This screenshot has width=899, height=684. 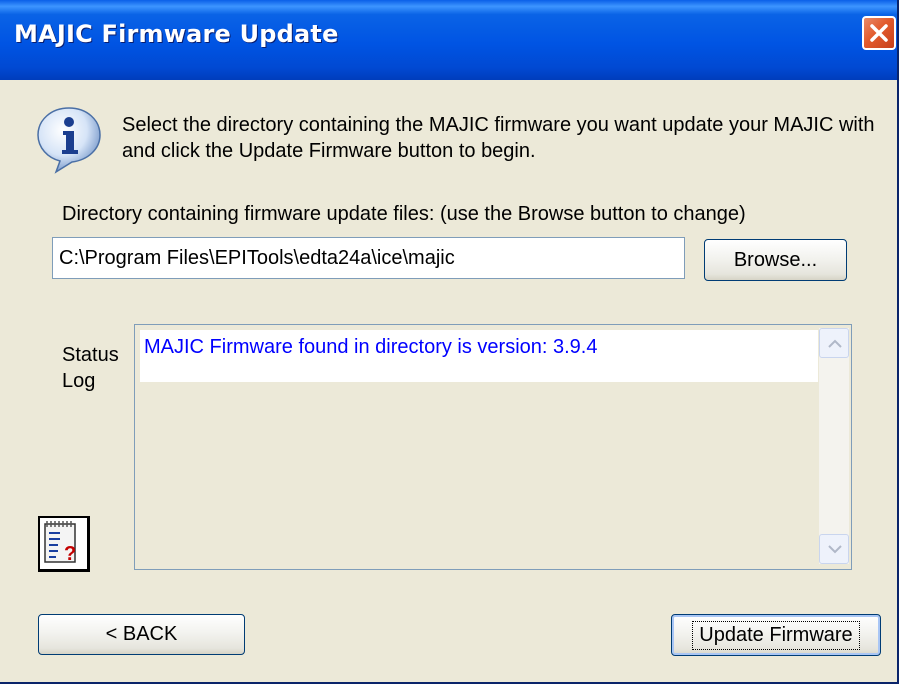 I want to click on status-log-scrollbar, so click(x=834, y=446).